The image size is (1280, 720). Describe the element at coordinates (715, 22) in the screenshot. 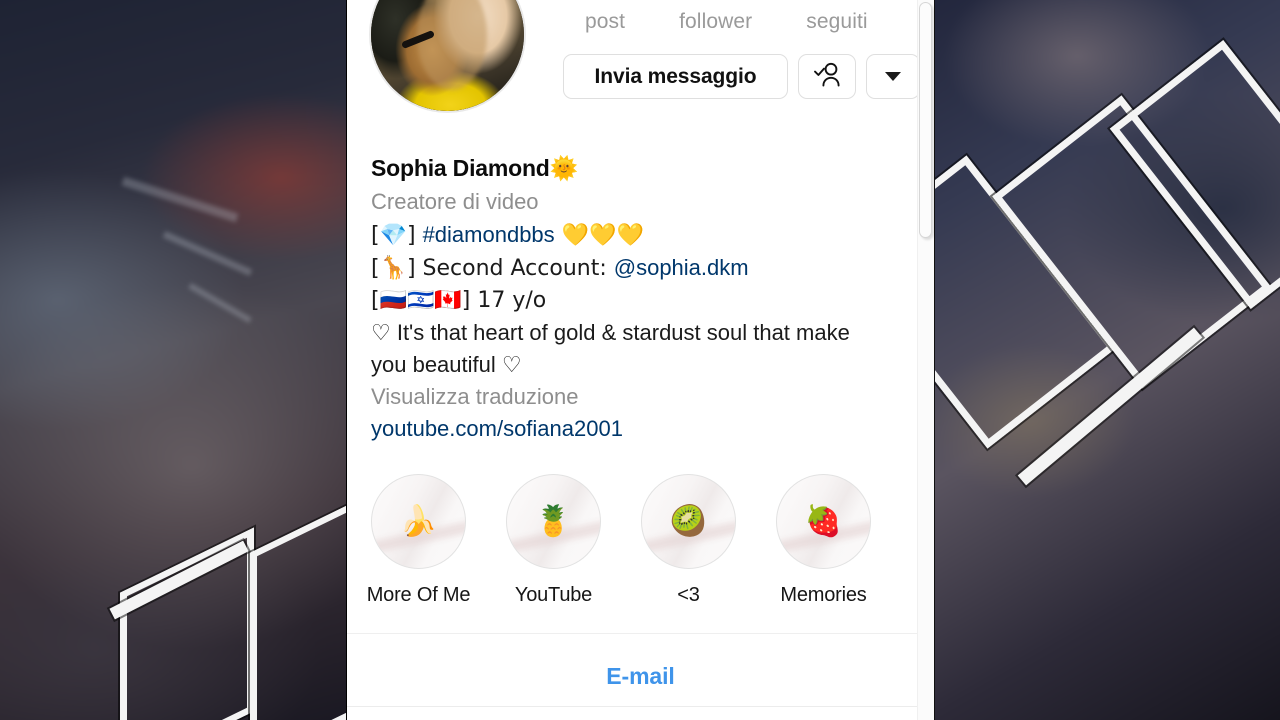

I see `stat-followers: follower` at that location.